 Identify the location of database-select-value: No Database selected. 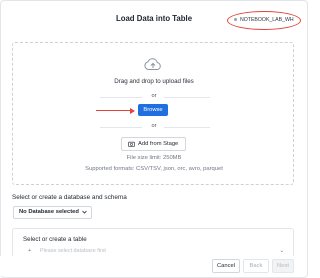
(49, 212).